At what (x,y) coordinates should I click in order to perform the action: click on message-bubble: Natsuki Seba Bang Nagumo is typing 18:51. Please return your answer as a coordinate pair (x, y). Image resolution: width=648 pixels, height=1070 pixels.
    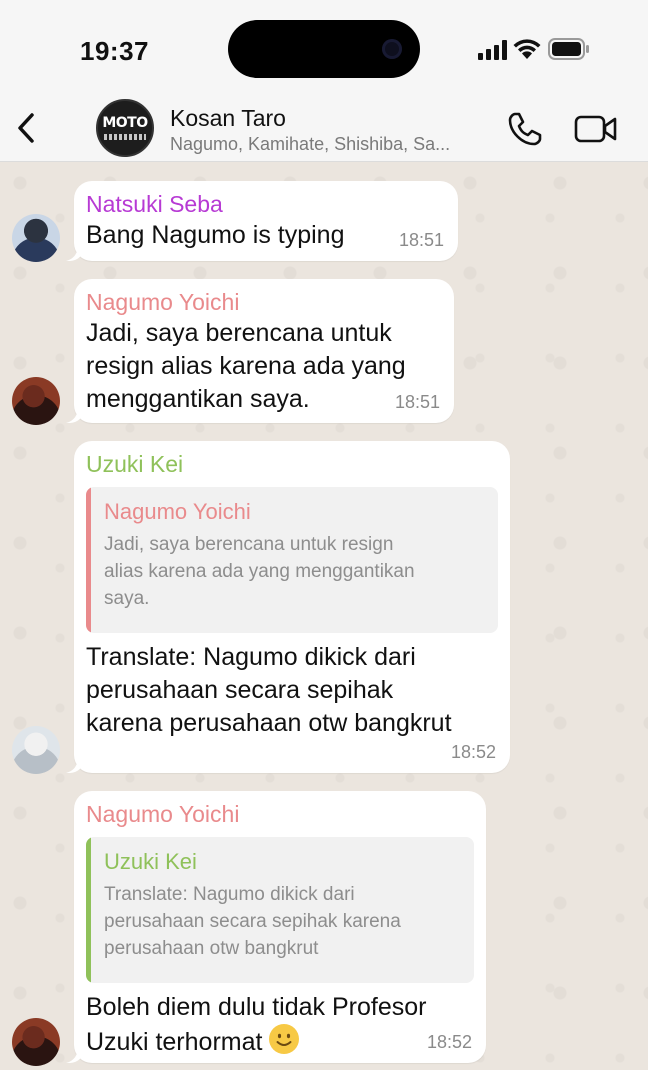
    Looking at the image, I should click on (266, 221).